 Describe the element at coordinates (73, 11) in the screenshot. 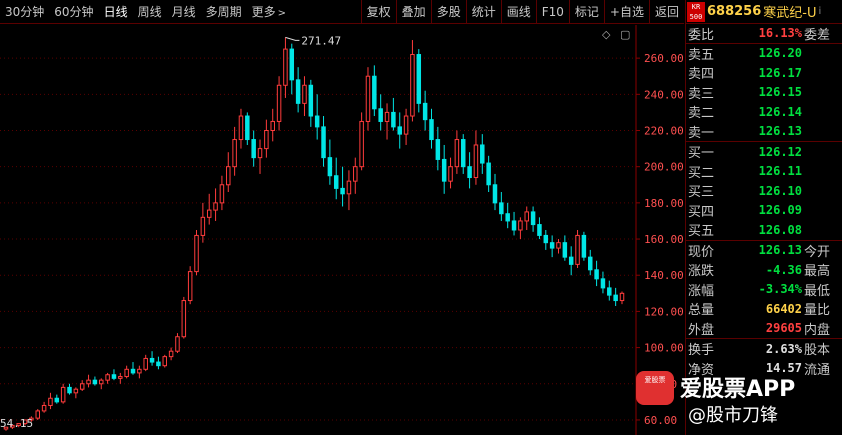

I see `period-tab: 60分钟` at that location.